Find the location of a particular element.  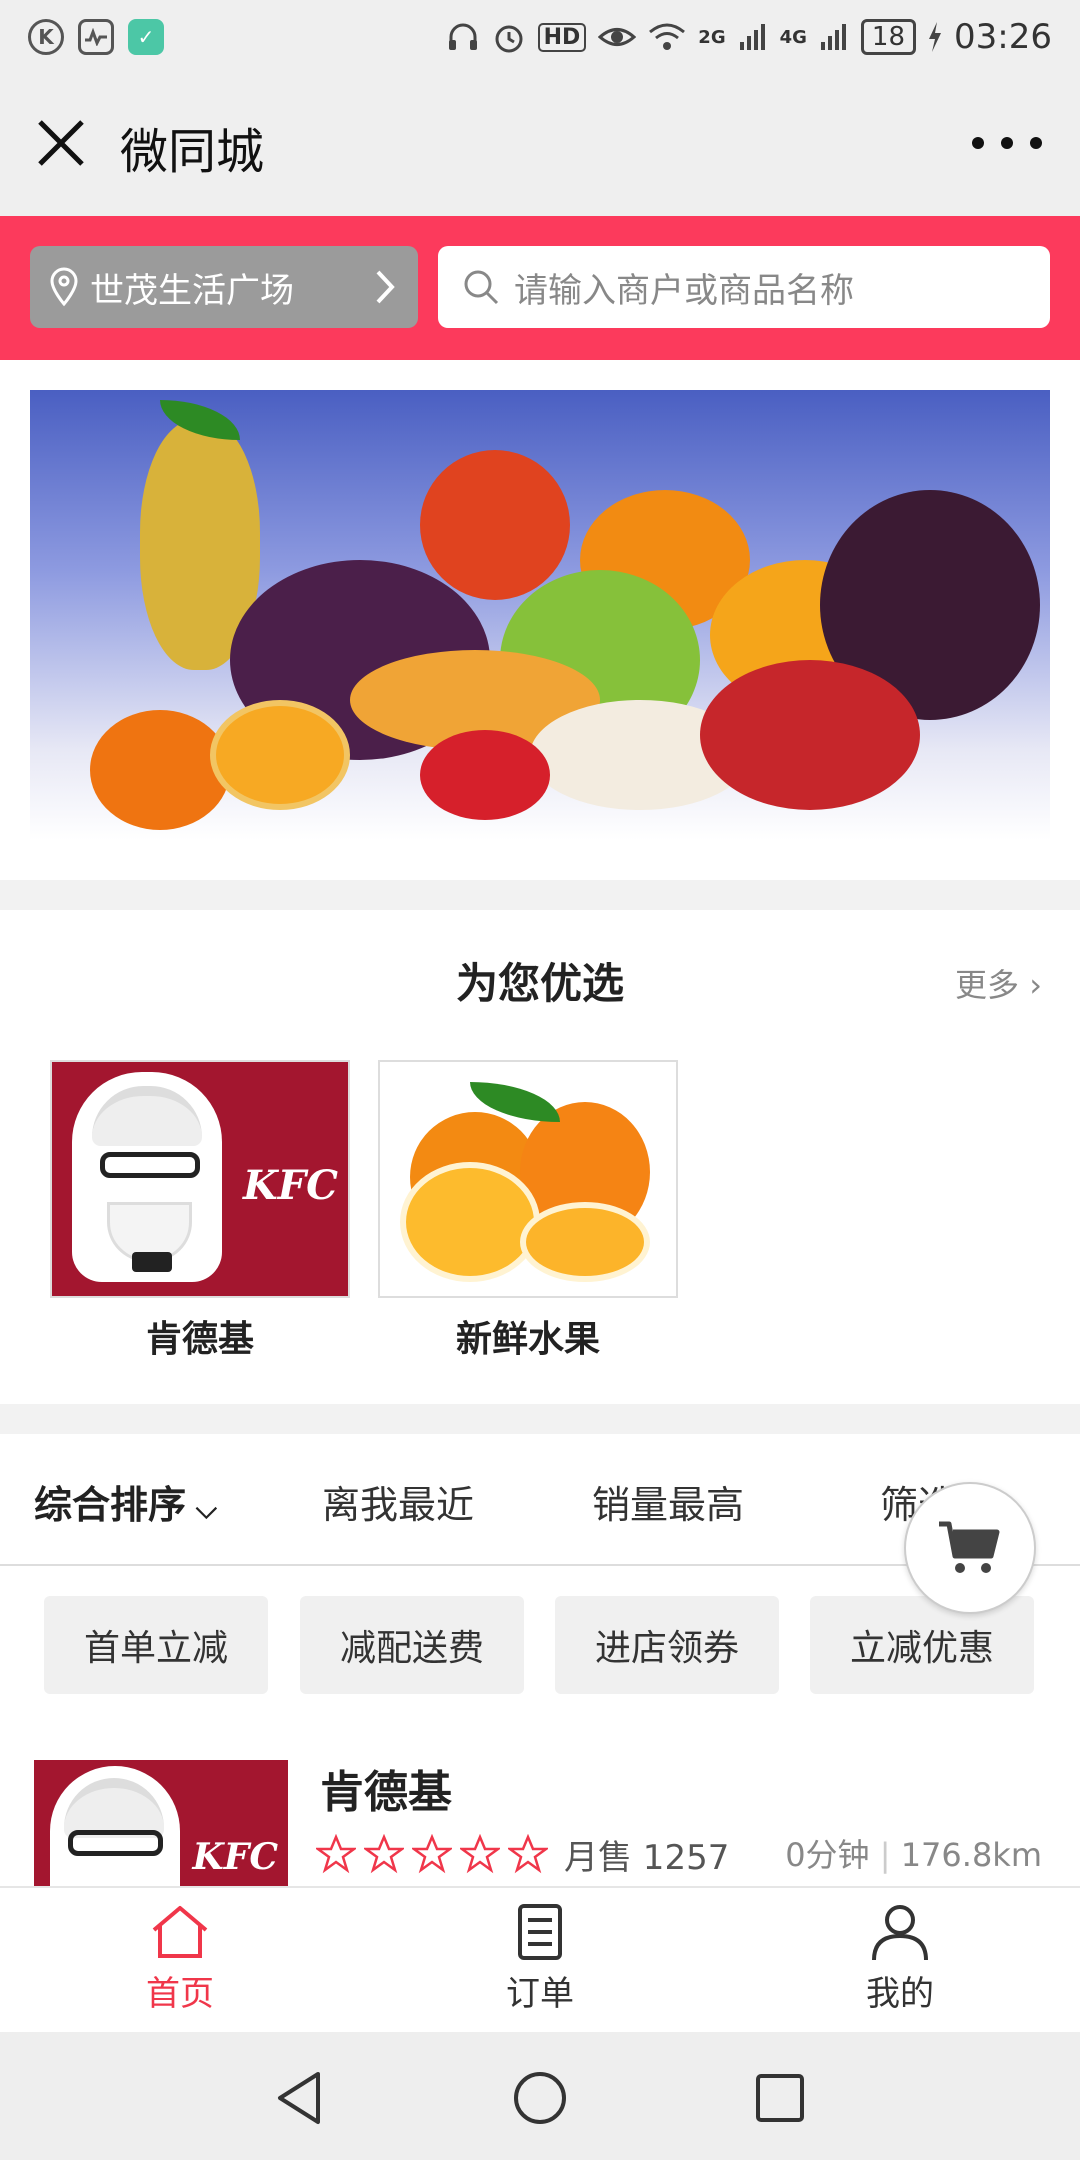

sort-nearest: 离我最近 is located at coordinates (398, 1501).